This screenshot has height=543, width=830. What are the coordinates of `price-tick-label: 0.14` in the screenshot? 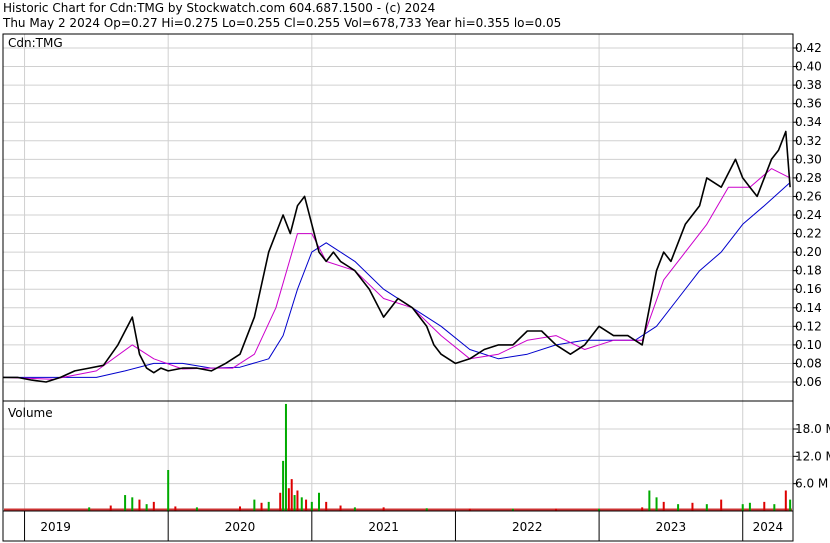 It's located at (808, 308).